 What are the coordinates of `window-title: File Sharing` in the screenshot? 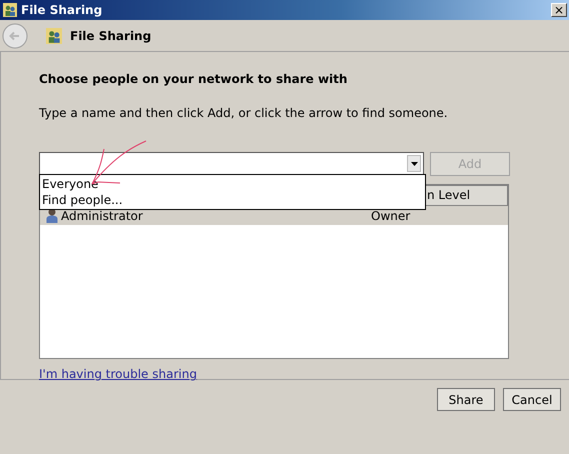 It's located at (62, 10).